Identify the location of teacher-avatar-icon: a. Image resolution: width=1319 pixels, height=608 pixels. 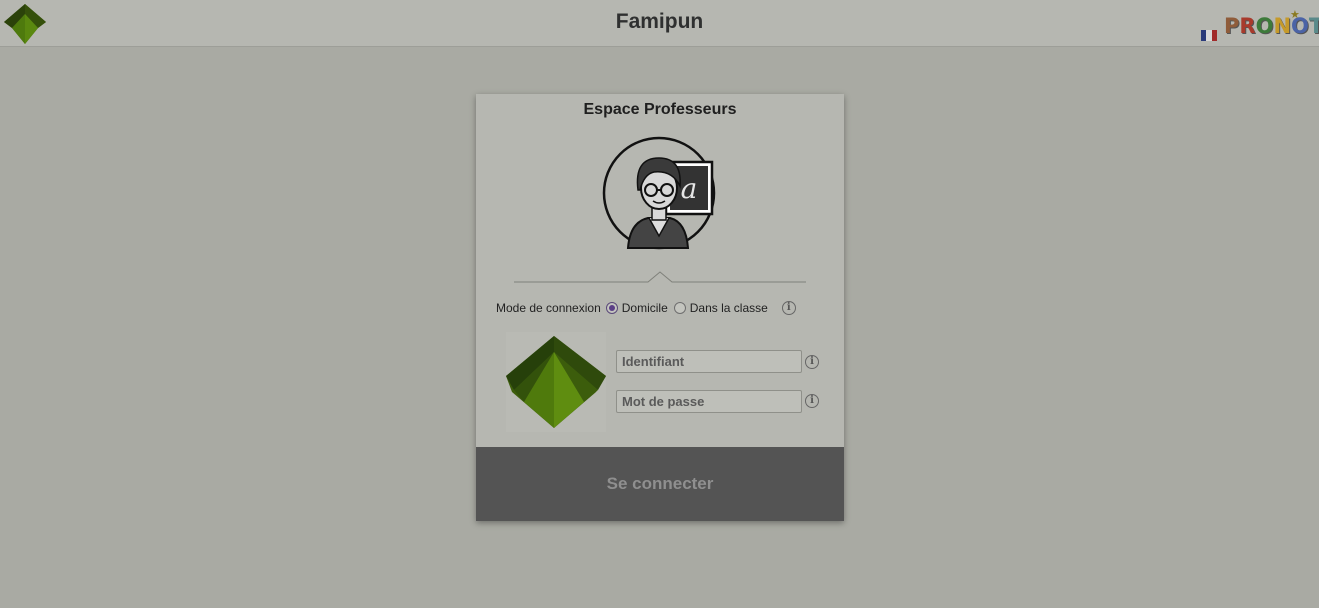
(659, 193).